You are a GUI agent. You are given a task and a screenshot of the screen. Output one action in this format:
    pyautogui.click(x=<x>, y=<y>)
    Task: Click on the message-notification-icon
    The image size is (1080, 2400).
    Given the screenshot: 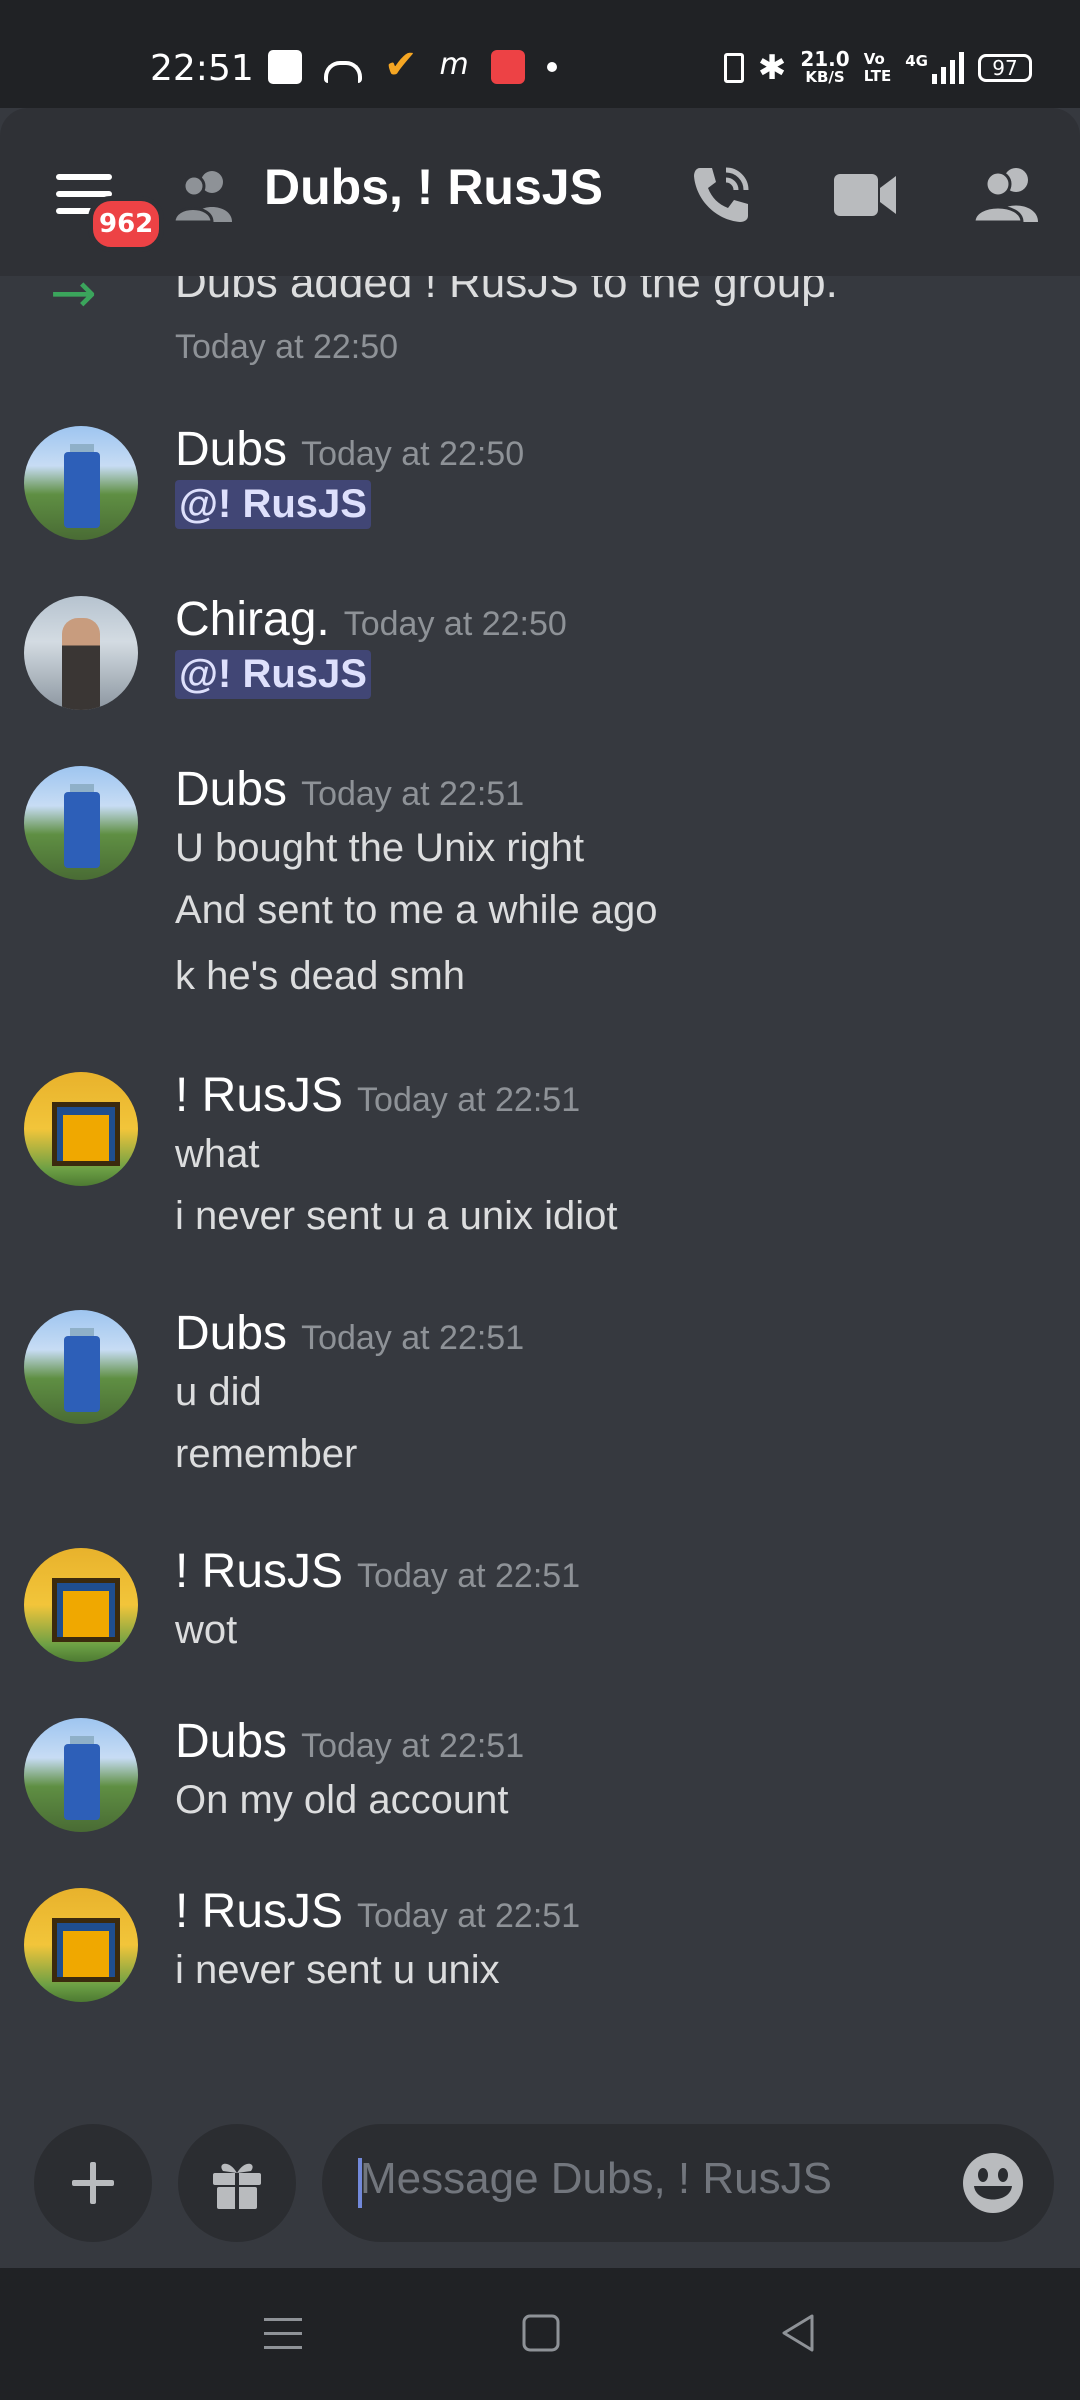 What is the action you would take?
    pyautogui.click(x=285, y=67)
    